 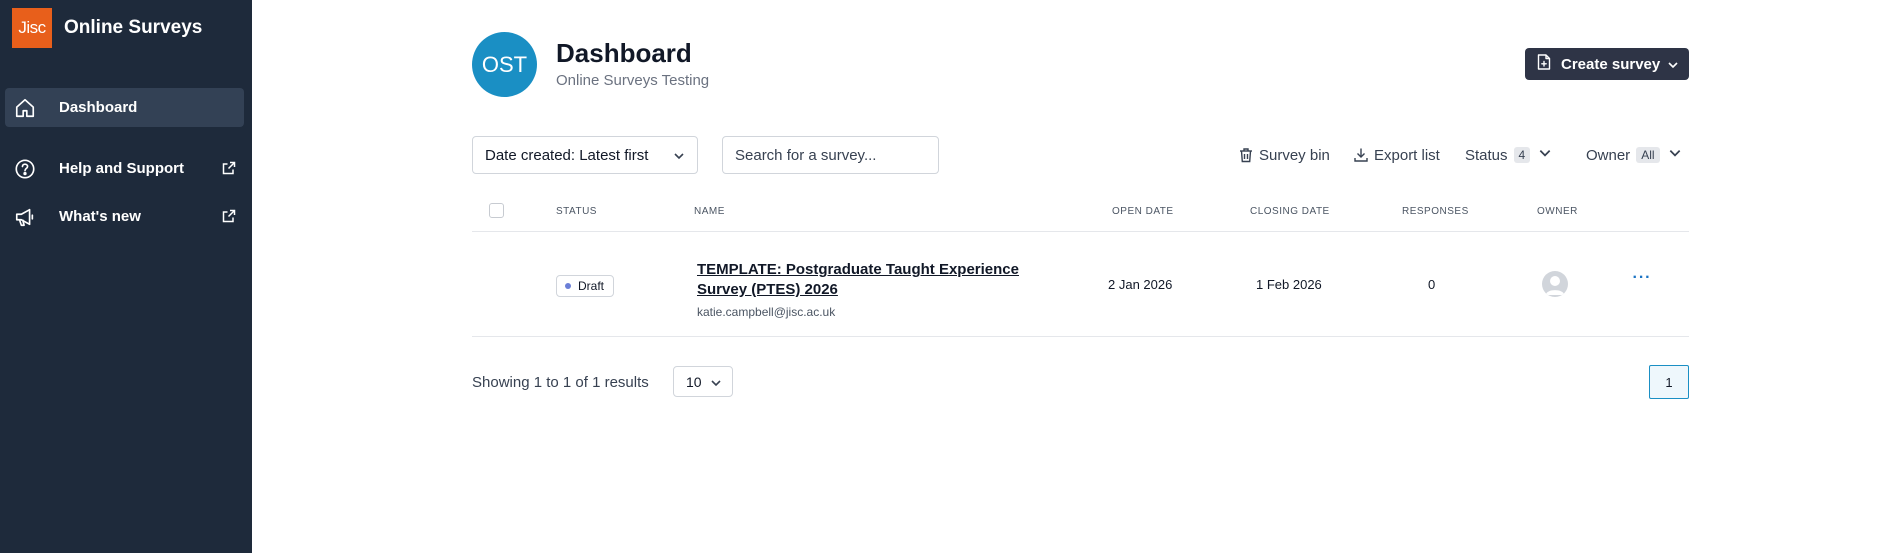 What do you see at coordinates (504, 64) in the screenshot?
I see `organisation-avatar: OST` at bounding box center [504, 64].